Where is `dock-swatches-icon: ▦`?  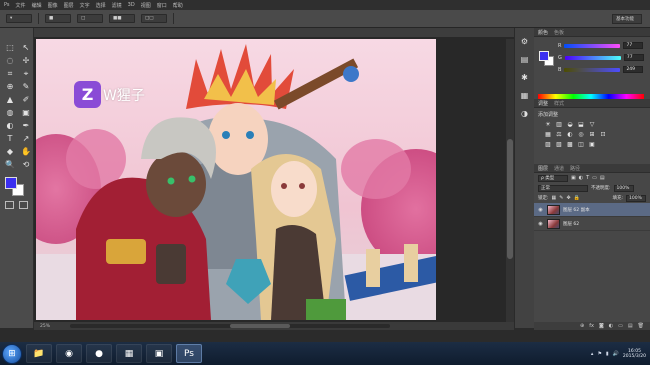
dock-swatches-icon: ▦ is located at coordinates (524, 95).